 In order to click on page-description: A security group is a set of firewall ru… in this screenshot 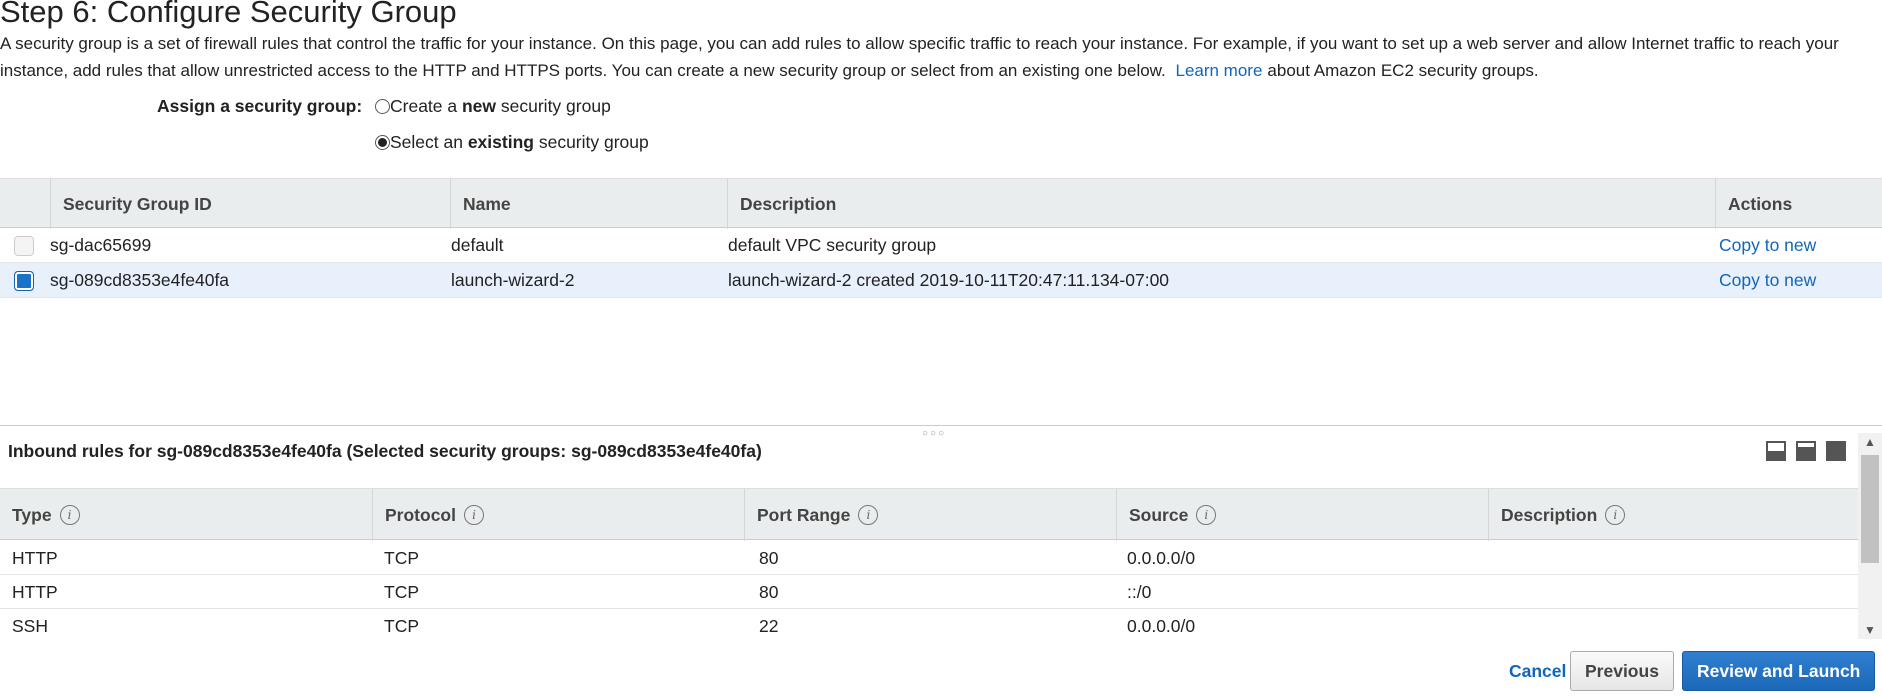, I will do `click(937, 57)`.